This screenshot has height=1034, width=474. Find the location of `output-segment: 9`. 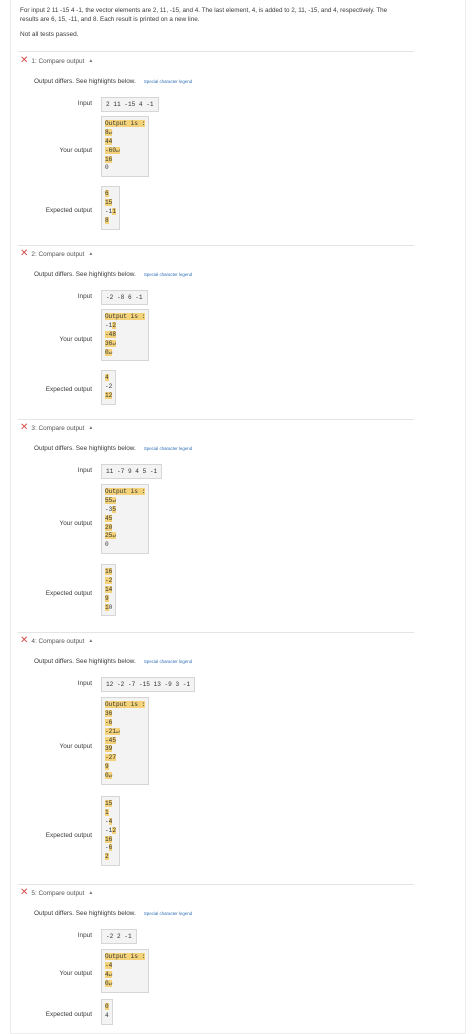

output-segment: 9 is located at coordinates (107, 767).